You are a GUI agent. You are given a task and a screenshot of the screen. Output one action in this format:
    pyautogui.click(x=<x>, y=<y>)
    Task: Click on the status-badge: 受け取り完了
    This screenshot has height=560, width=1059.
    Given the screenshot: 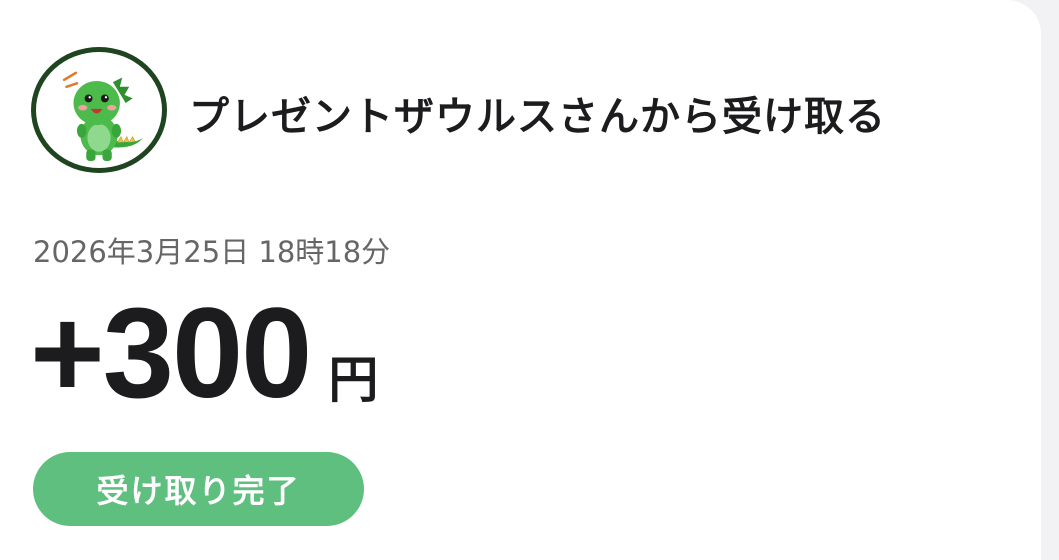 What is the action you would take?
    pyautogui.click(x=198, y=489)
    